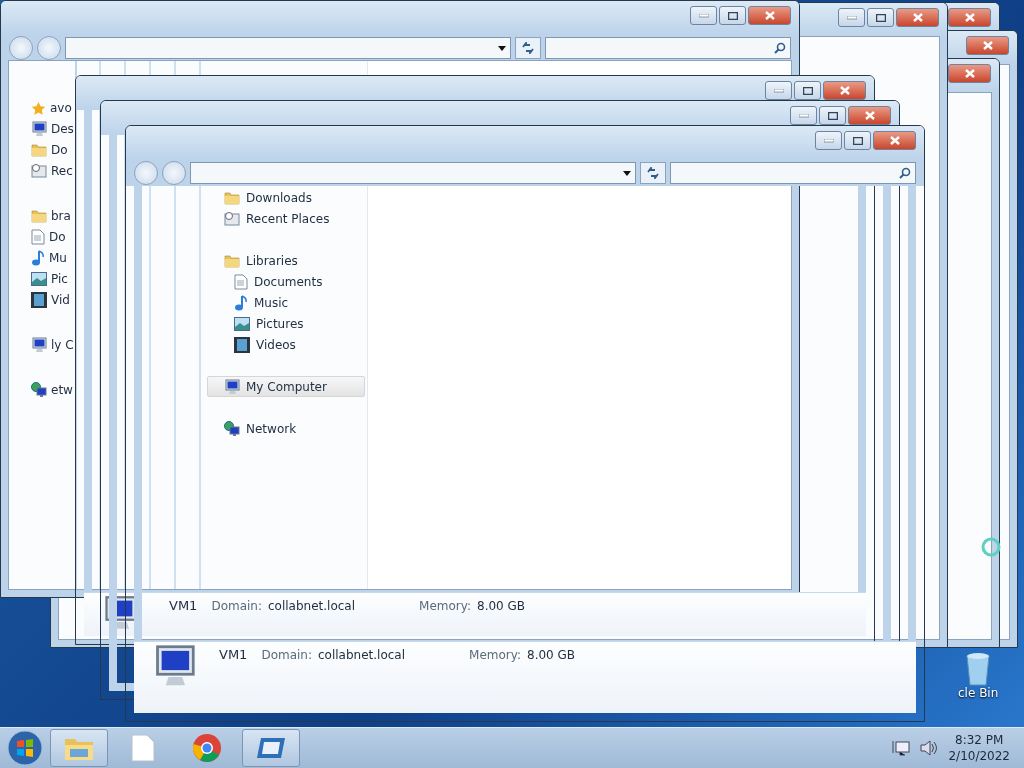 The image size is (1024, 768). What do you see at coordinates (52, 345) in the screenshot?
I see `nav-item: ly C` at bounding box center [52, 345].